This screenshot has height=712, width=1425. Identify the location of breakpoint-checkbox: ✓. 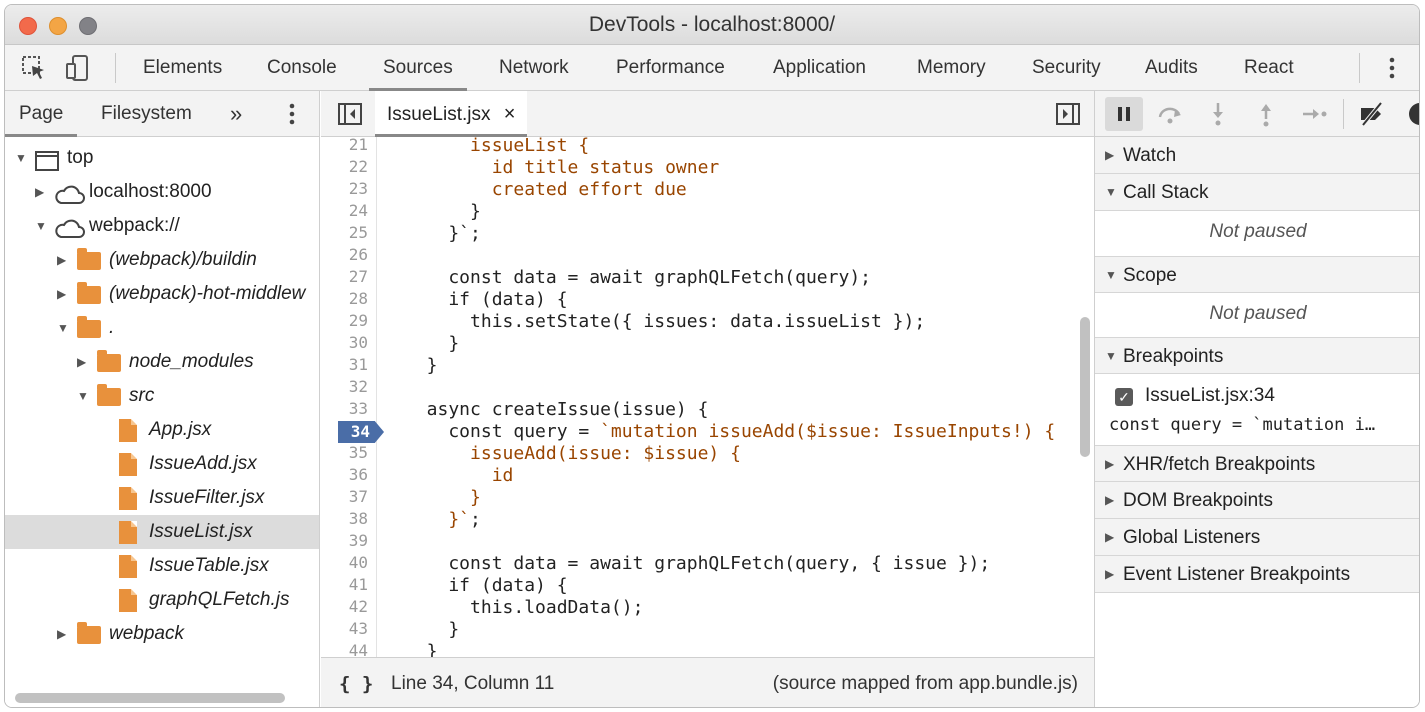
(1124, 397).